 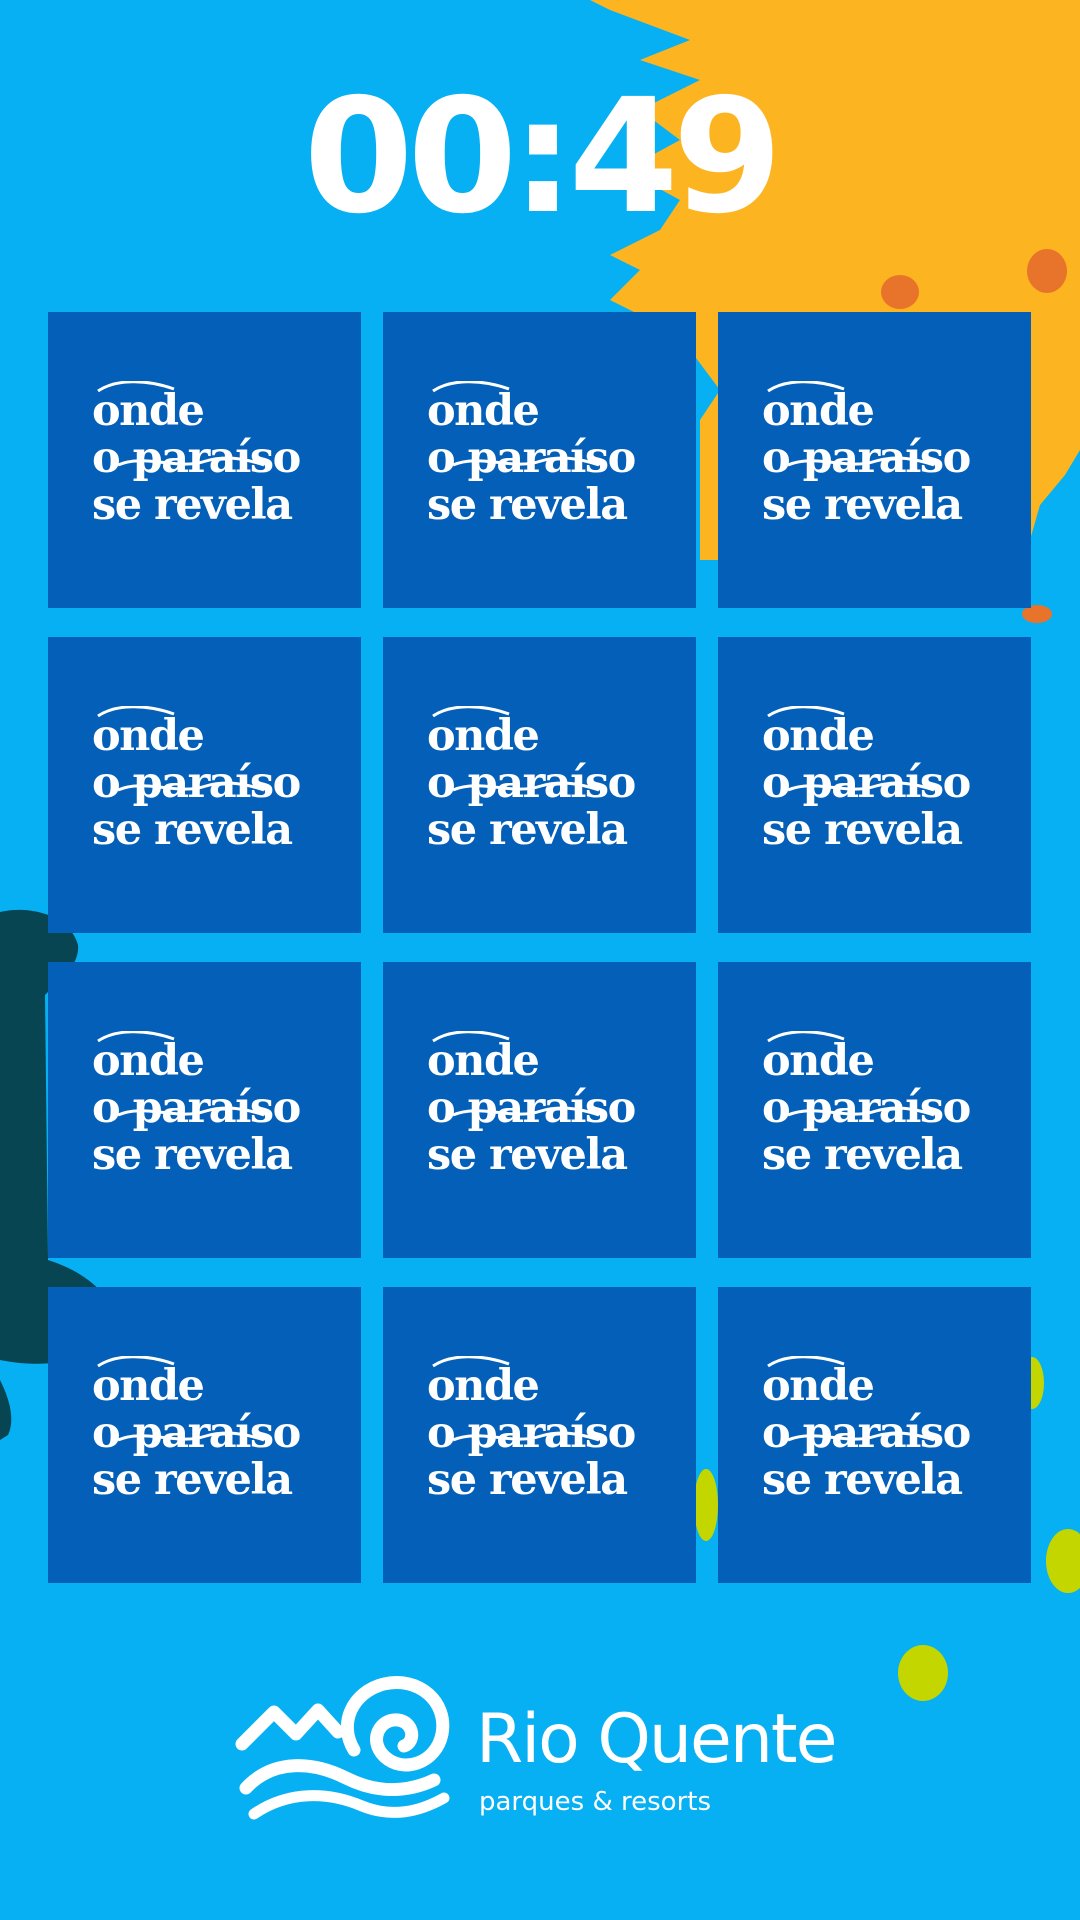 What do you see at coordinates (595, 1802) in the screenshot?
I see `brand-tagline: parques & resorts` at bounding box center [595, 1802].